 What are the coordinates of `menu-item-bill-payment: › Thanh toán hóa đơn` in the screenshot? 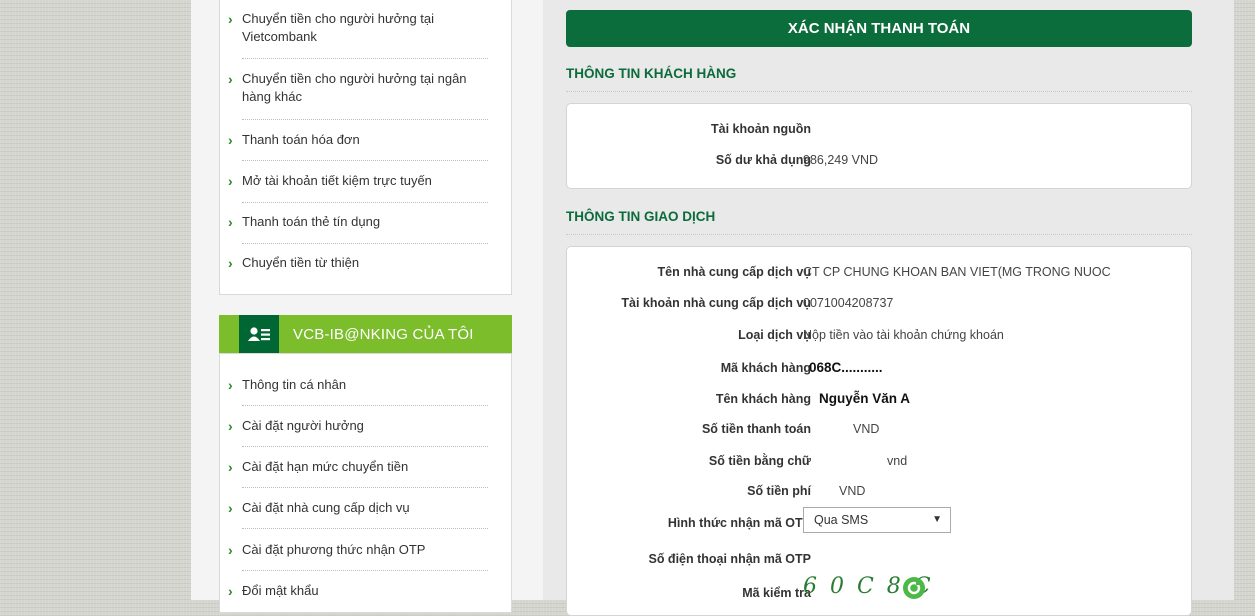 It's located at (359, 140).